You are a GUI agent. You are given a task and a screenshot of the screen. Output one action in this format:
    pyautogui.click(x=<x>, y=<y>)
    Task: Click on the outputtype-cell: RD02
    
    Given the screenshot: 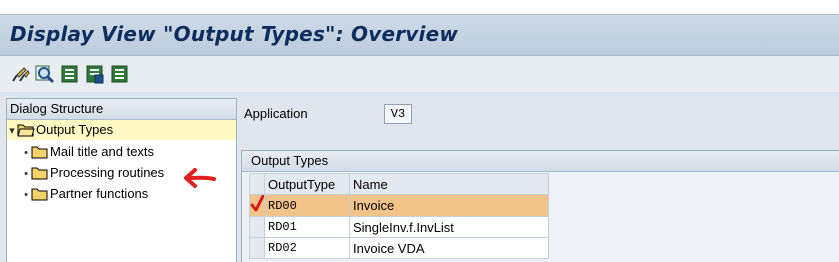 What is the action you would take?
    pyautogui.click(x=307, y=248)
    